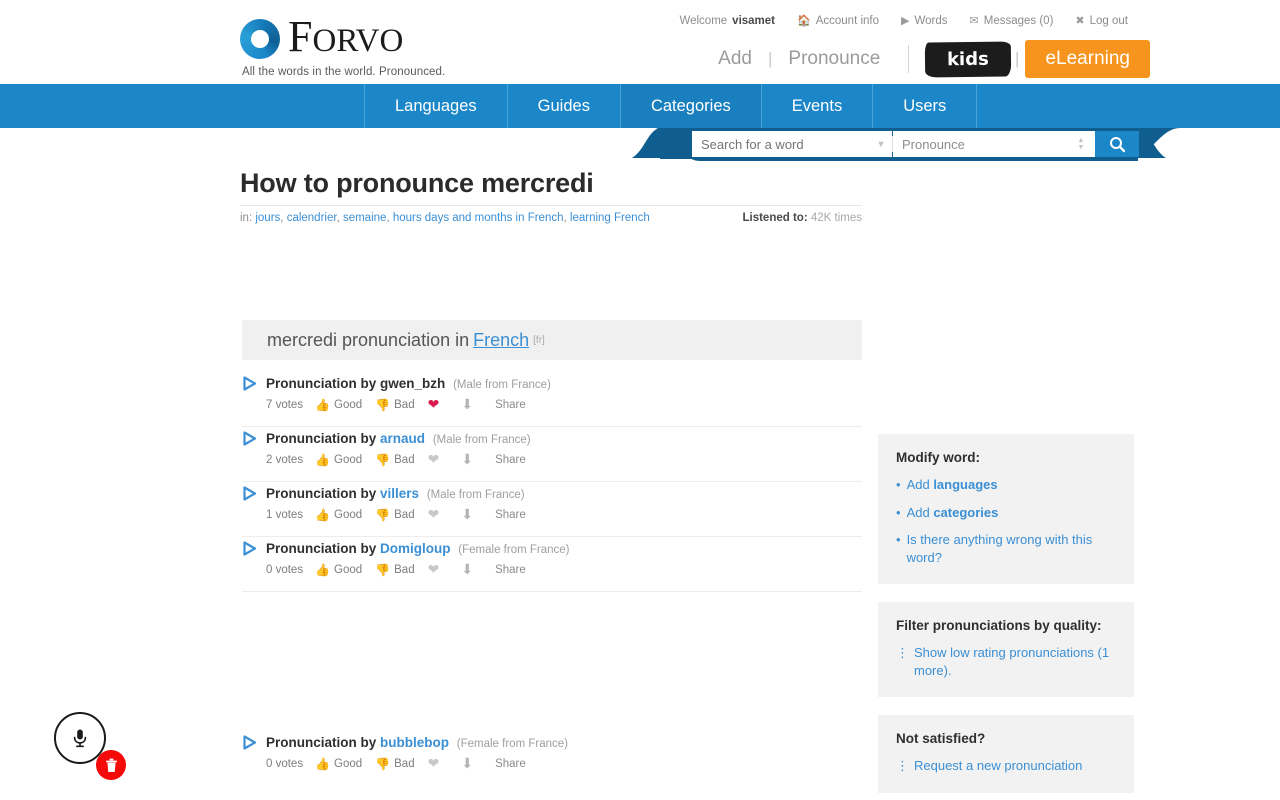 The image size is (1280, 800). Describe the element at coordinates (563, 106) in the screenshot. I see `nav-item-guides: Guides` at that location.